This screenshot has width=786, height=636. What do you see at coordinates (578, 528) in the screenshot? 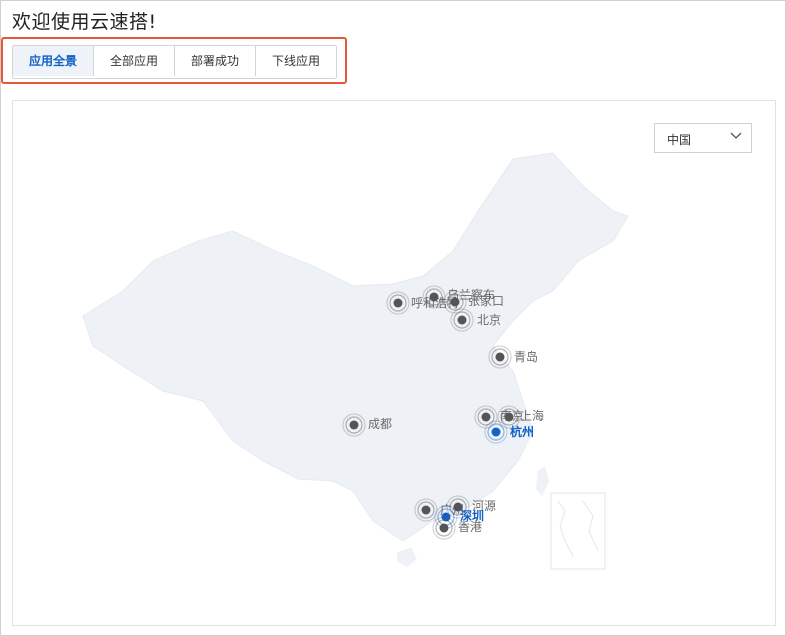
I see `inset-coastline` at bounding box center [578, 528].